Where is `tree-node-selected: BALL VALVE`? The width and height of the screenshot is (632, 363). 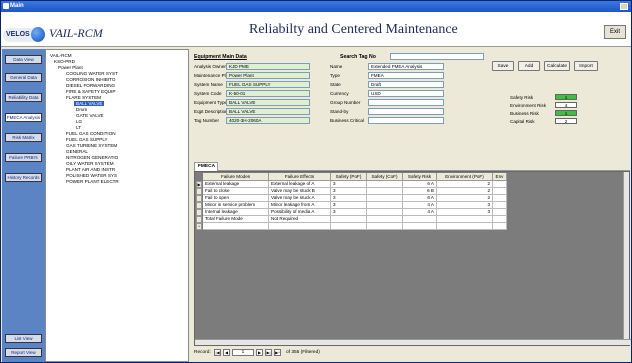 tree-node-selected: BALL VALVE is located at coordinates (89, 103).